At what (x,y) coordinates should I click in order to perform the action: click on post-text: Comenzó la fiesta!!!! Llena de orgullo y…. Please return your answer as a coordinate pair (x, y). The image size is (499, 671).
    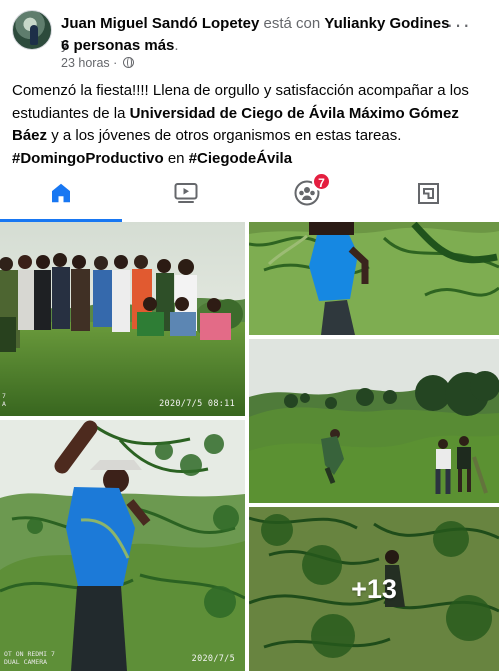
    Looking at the image, I should click on (249, 125).